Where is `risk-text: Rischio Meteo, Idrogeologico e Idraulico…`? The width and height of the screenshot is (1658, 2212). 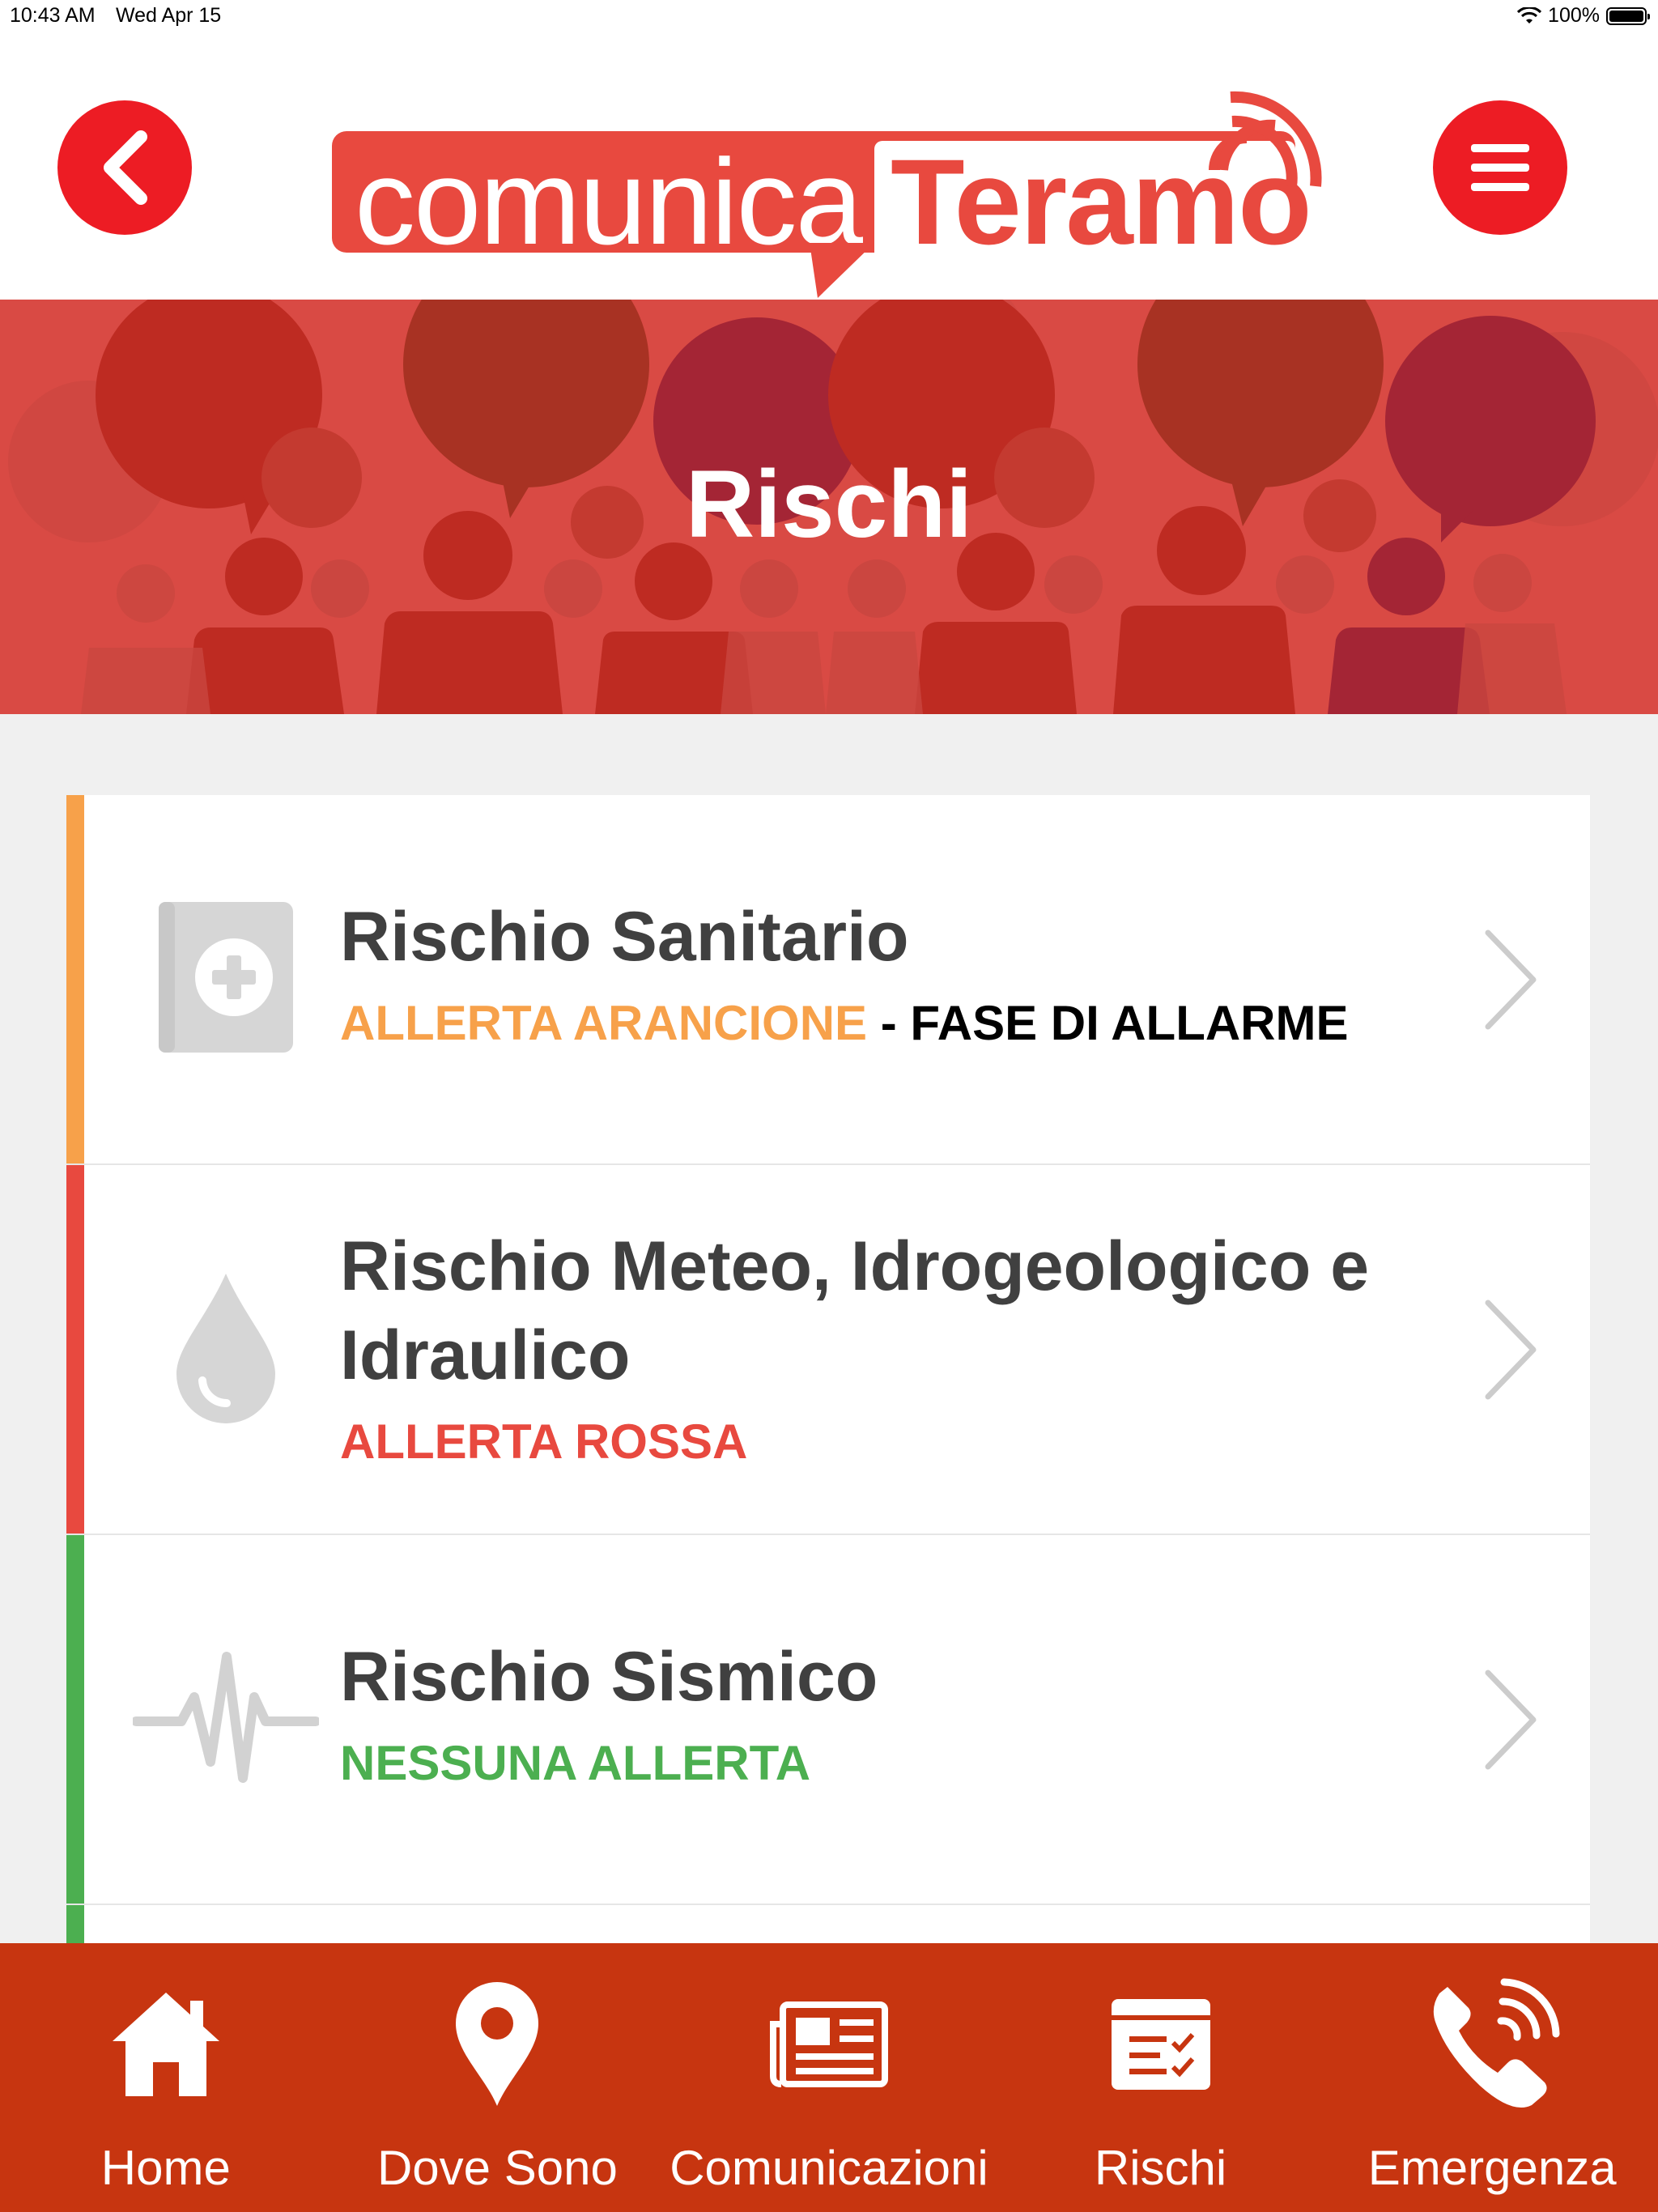 risk-text: Rischio Meteo, Idrogeologico e Idraulico… is located at coordinates (880, 1348).